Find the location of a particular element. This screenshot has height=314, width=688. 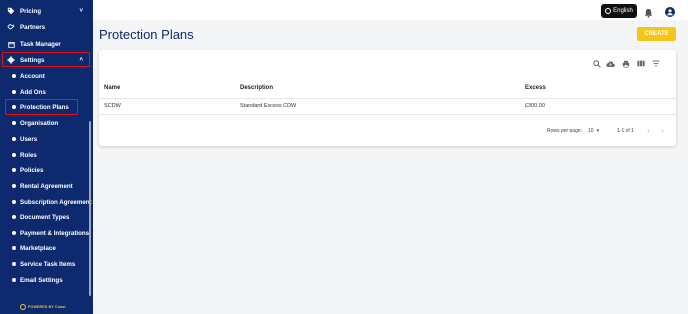

sidebar-subitem-document-types: Document Types is located at coordinates (46, 217).